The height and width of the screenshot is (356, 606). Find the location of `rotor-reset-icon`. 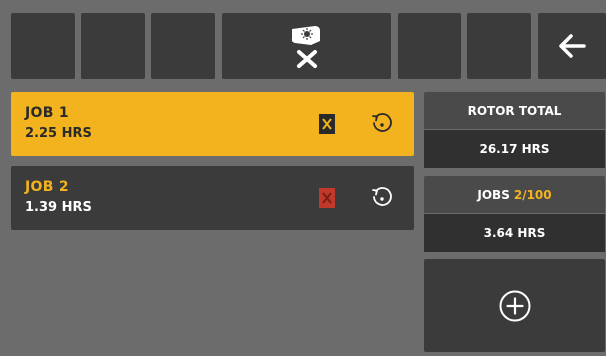

rotor-reset-icon is located at coordinates (305, 47).